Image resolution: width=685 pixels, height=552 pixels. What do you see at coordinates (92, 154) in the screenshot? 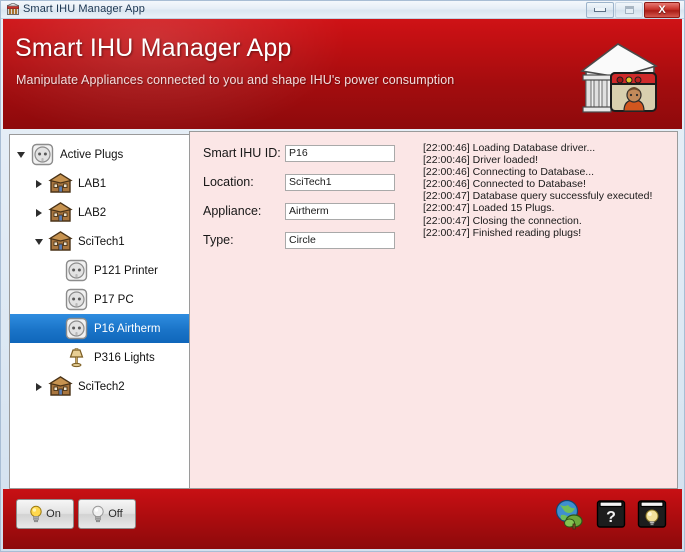
I see `tree-node-label: Active Plugs` at bounding box center [92, 154].